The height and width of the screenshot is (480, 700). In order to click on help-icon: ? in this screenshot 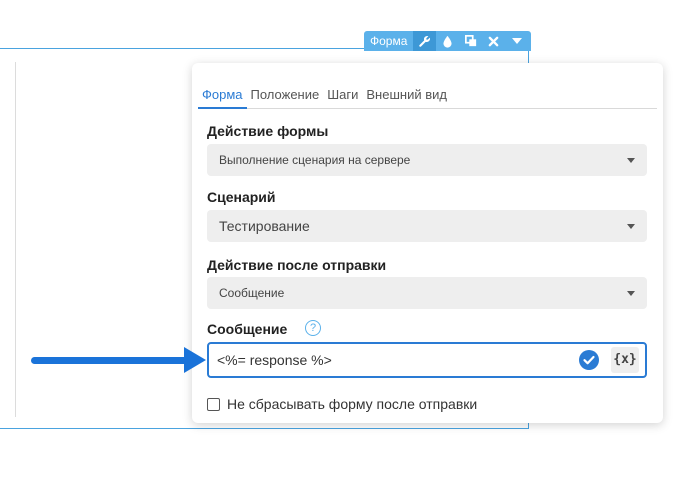, I will do `click(313, 328)`.